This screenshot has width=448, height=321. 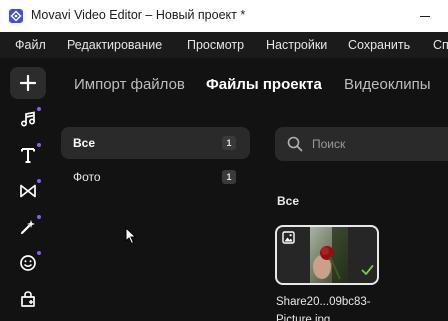 What do you see at coordinates (16, 16) in the screenshot?
I see `movavi-logo-icon` at bounding box center [16, 16].